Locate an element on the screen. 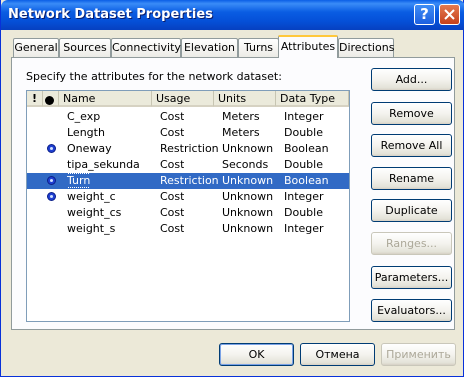 The width and height of the screenshot is (464, 377). attribute-name-cell: weight_c is located at coordinates (91, 197).